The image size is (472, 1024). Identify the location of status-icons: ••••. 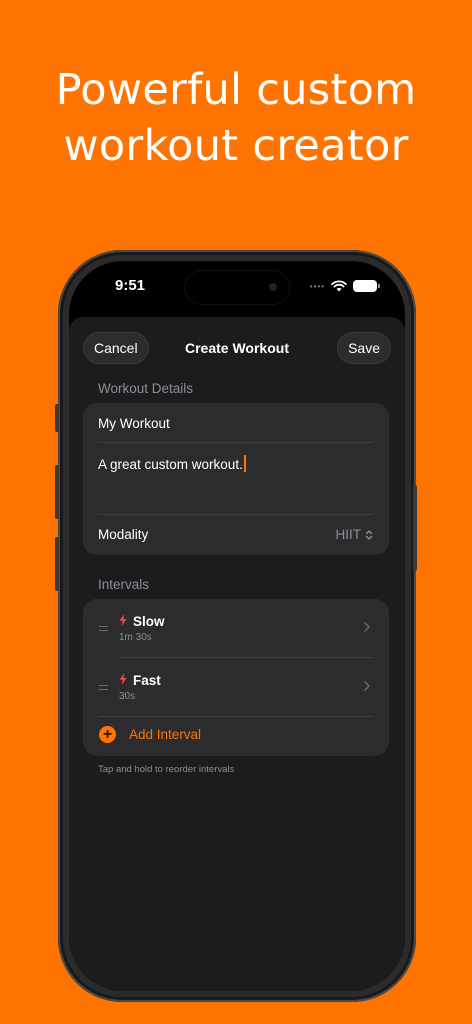
(344, 286).